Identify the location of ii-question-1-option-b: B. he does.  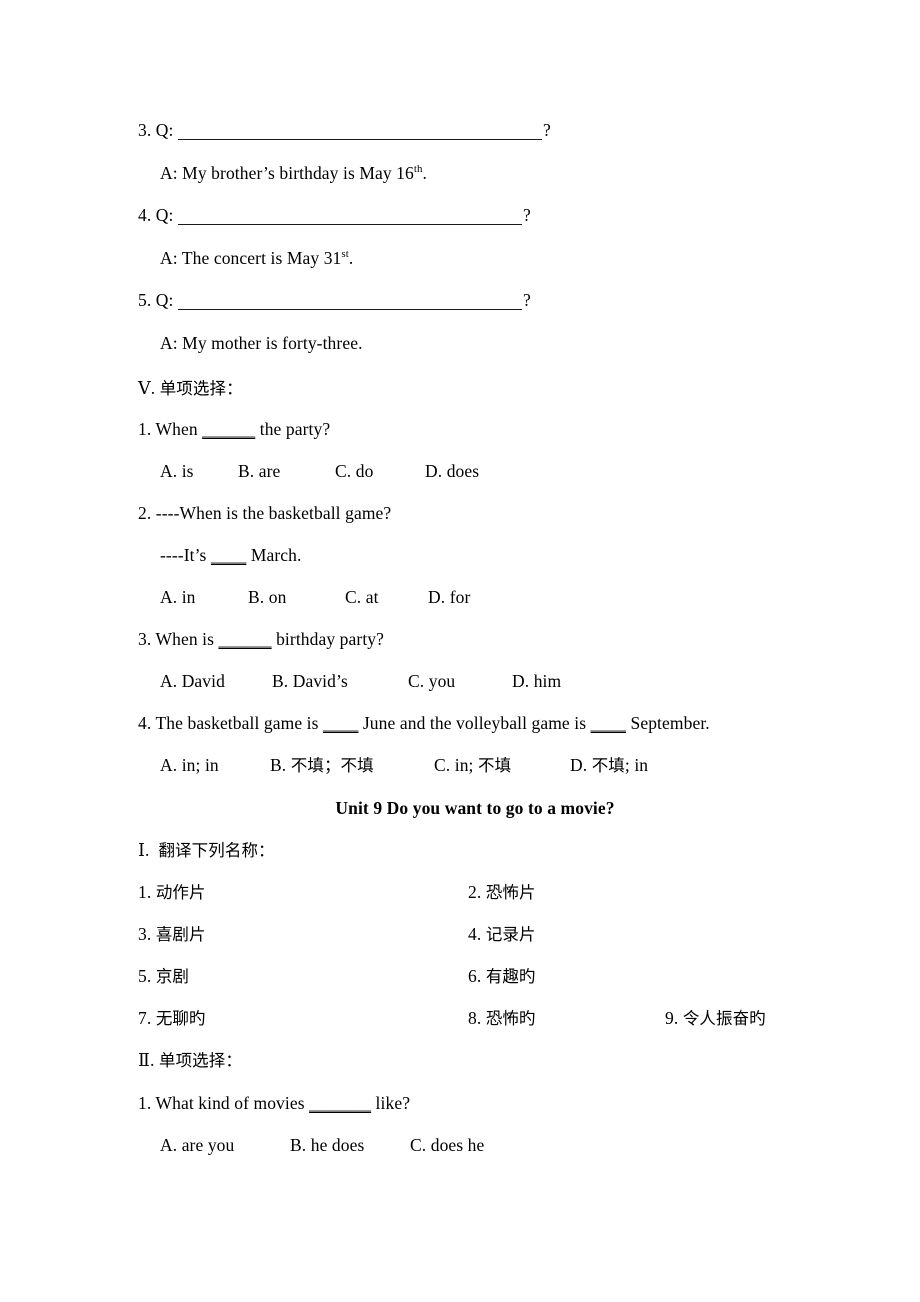
(327, 1145).